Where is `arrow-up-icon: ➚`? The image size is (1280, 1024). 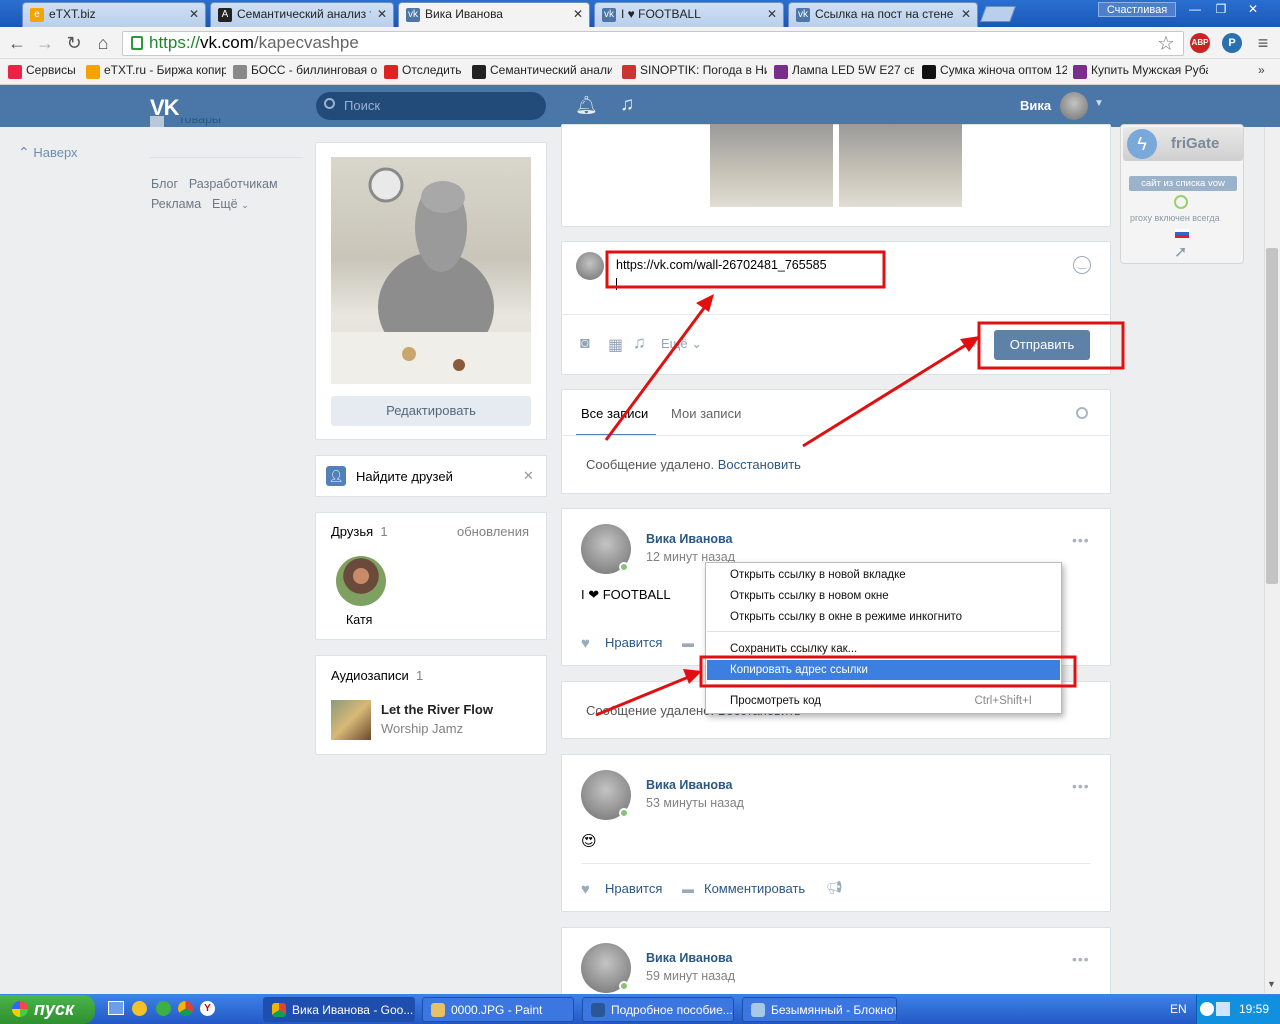 arrow-up-icon: ➚ is located at coordinates (1180, 252).